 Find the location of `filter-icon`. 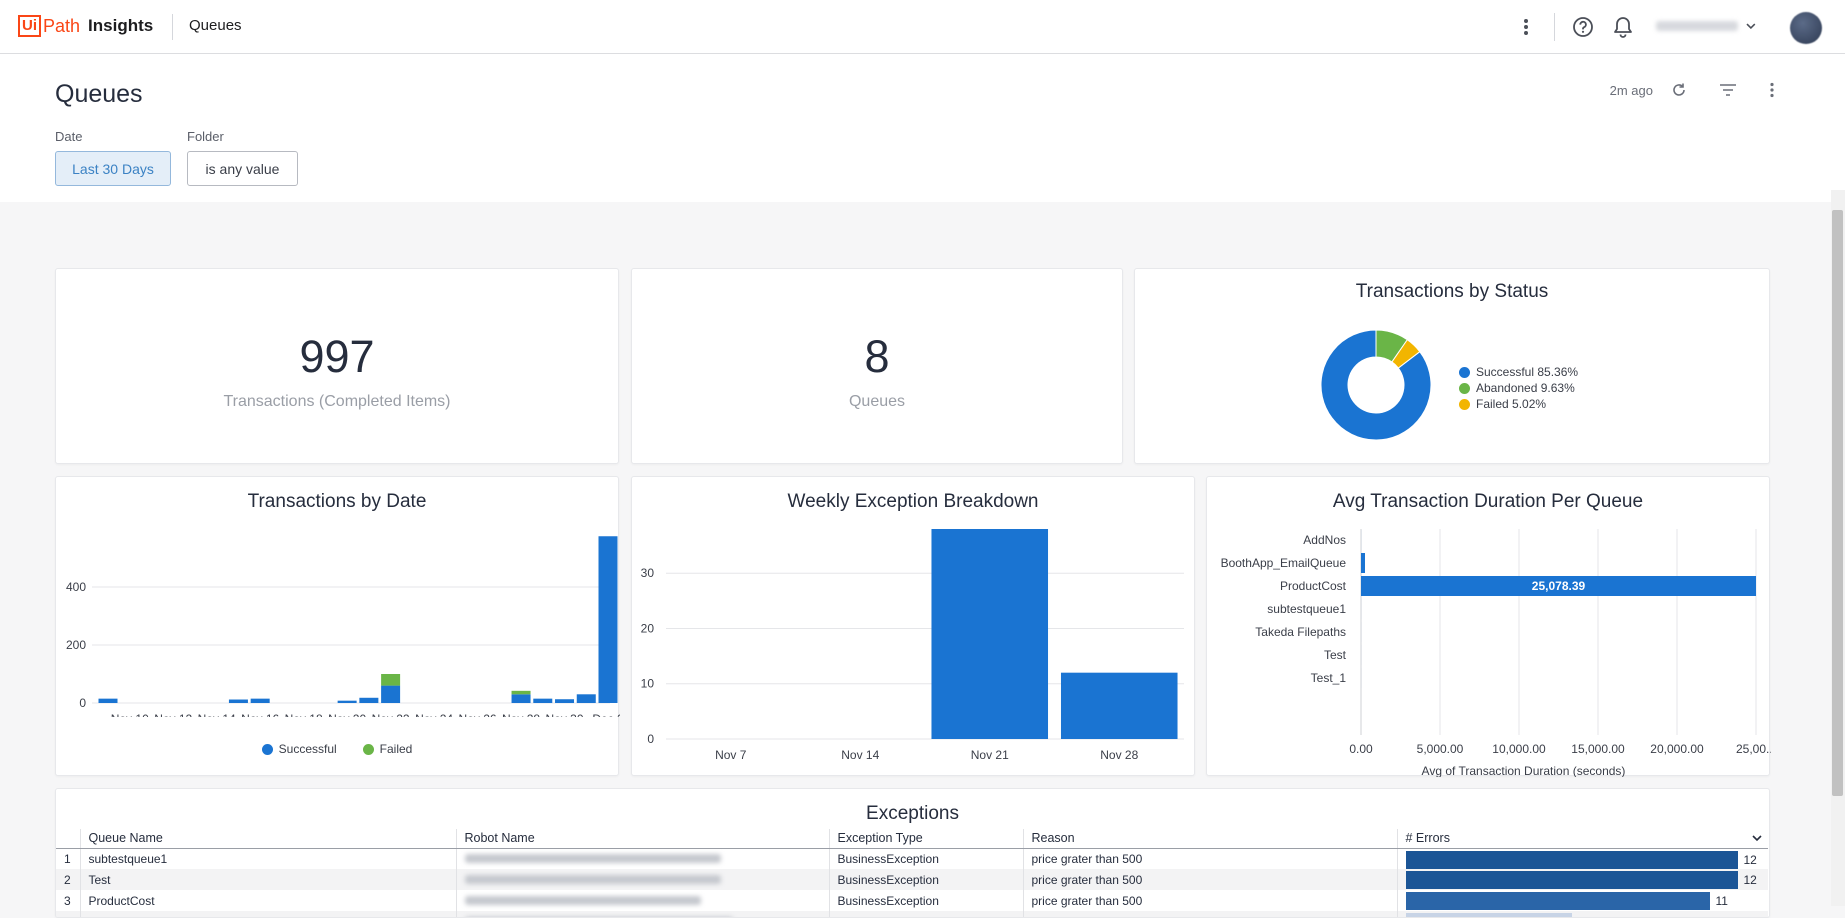

filter-icon is located at coordinates (1728, 90).